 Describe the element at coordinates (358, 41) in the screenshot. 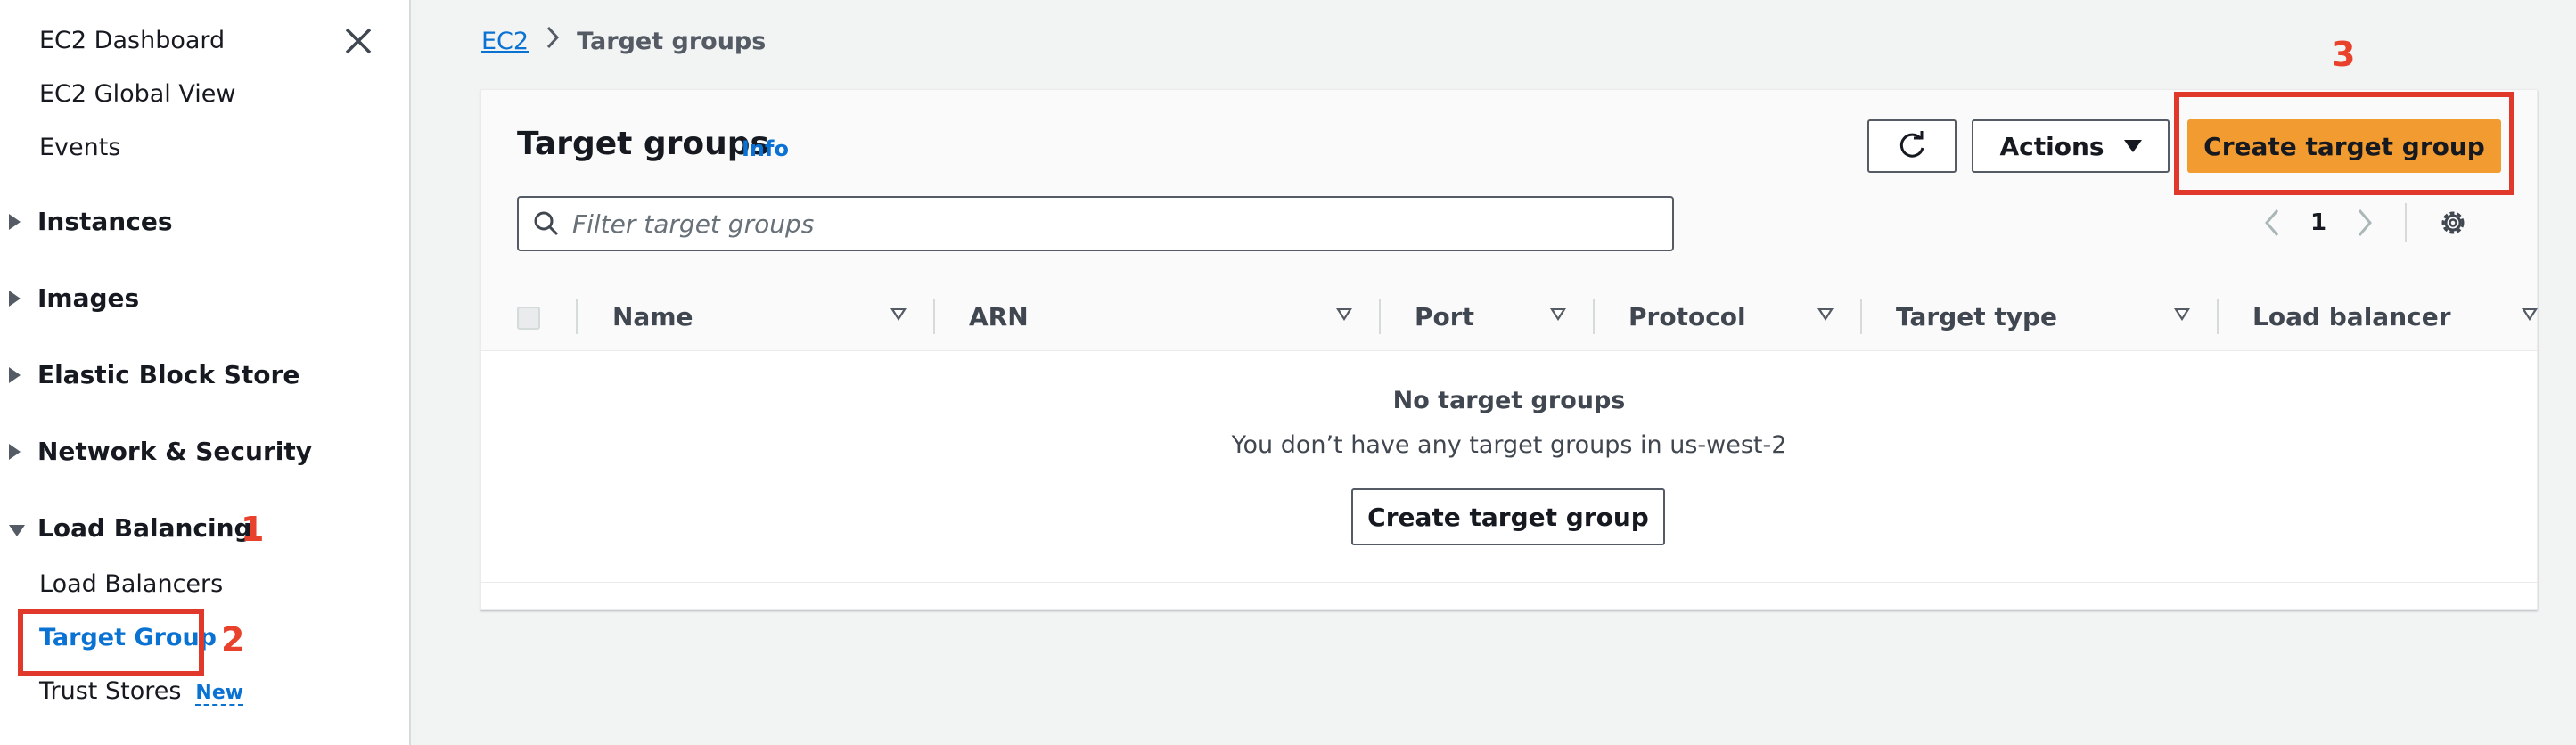

I see `close-icon` at that location.